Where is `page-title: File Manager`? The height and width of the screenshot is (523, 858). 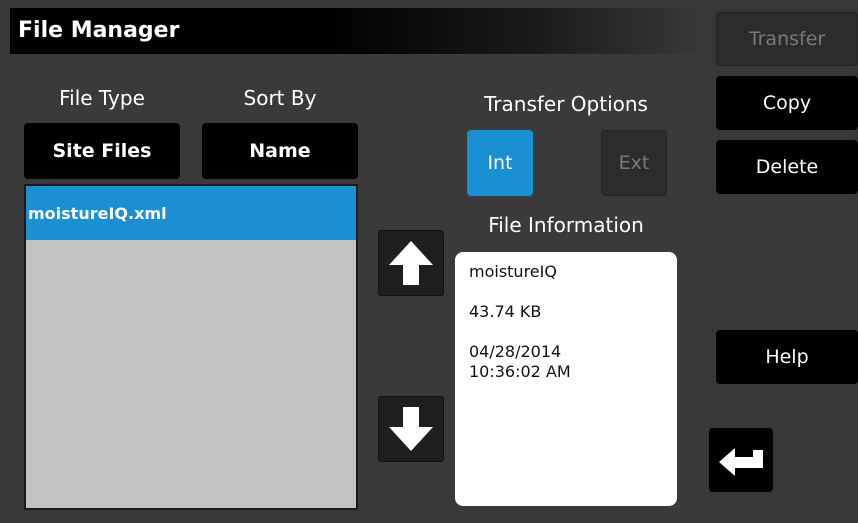 page-title: File Manager is located at coordinates (99, 30).